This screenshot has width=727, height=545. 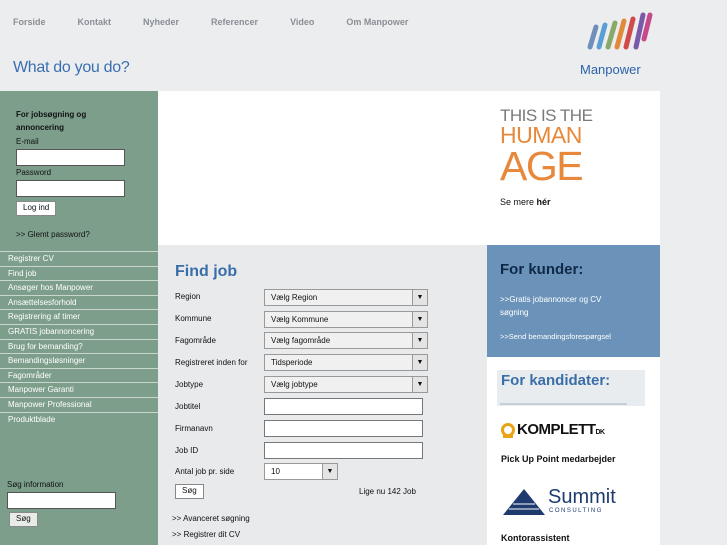 What do you see at coordinates (693, 272) in the screenshot?
I see `right-background-strip` at bounding box center [693, 272].